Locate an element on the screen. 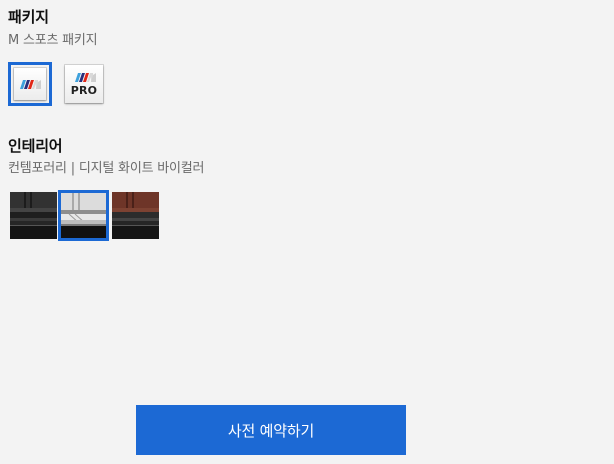 The height and width of the screenshot is (464, 614). package-option-thumbnail is located at coordinates (30, 84).